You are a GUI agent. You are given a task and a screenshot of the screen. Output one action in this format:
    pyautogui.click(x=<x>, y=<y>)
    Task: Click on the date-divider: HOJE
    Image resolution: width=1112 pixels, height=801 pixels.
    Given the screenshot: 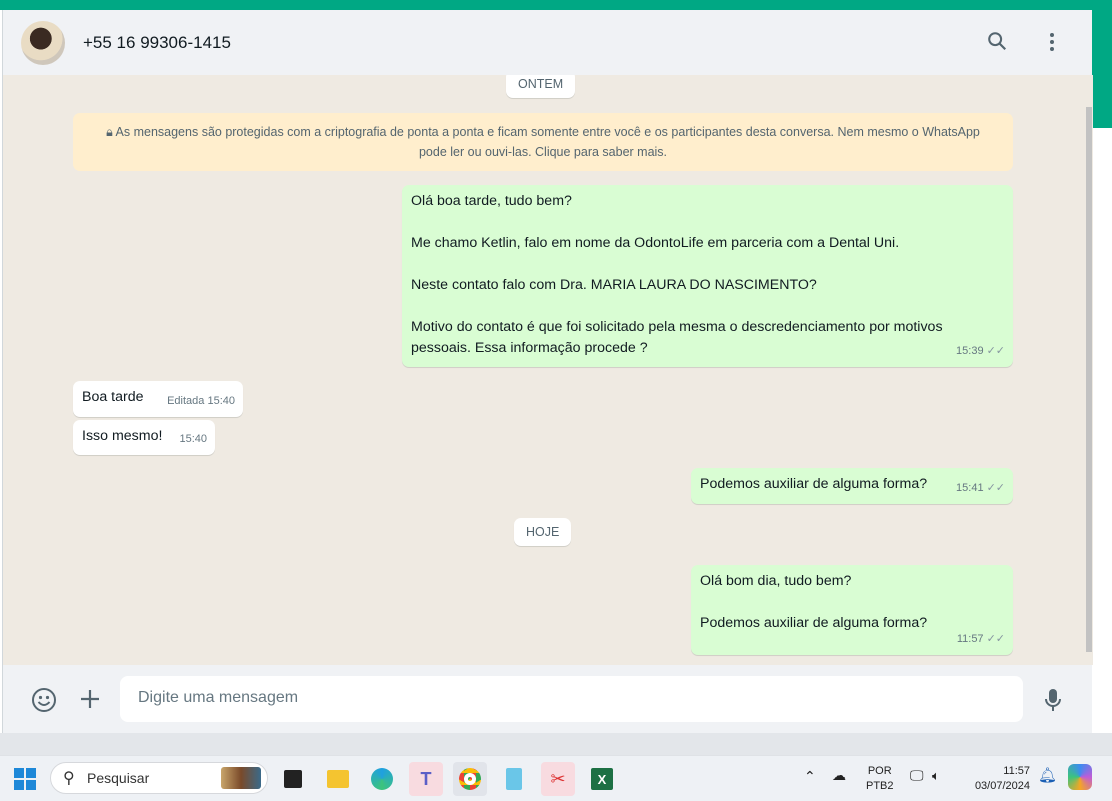 What is the action you would take?
    pyautogui.click(x=543, y=532)
    